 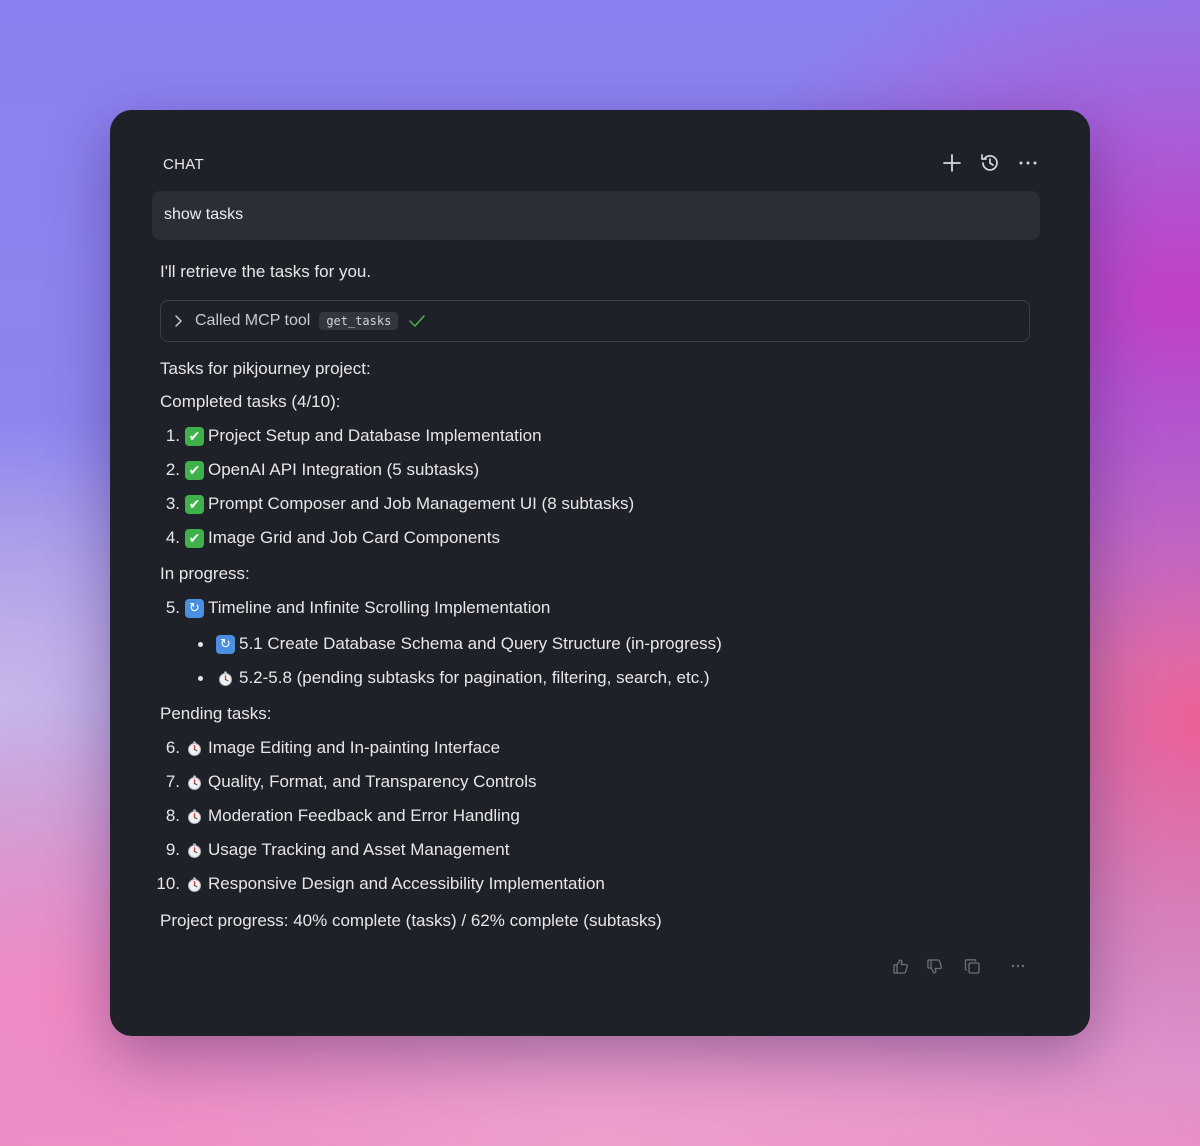 I want to click on plus-icon, so click(x=952, y=163).